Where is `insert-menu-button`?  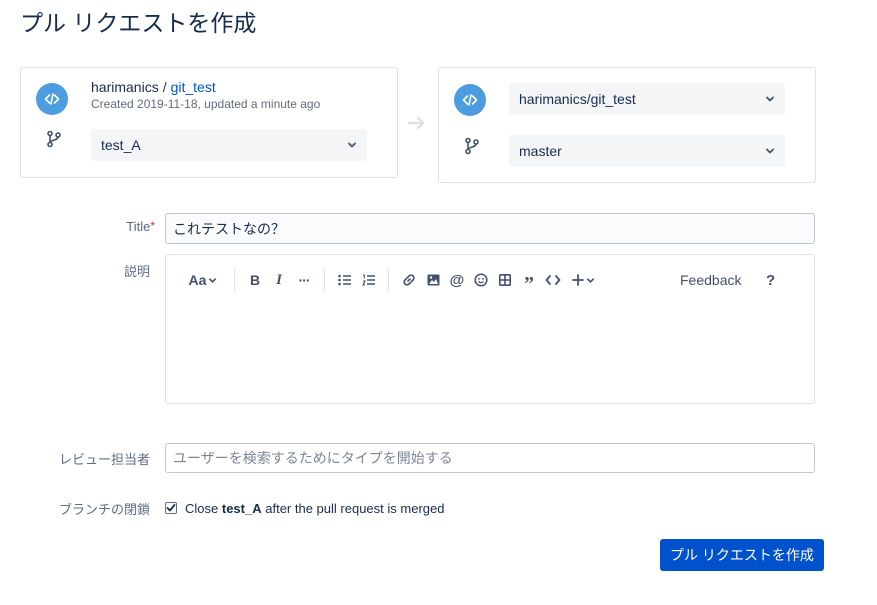 insert-menu-button is located at coordinates (583, 280).